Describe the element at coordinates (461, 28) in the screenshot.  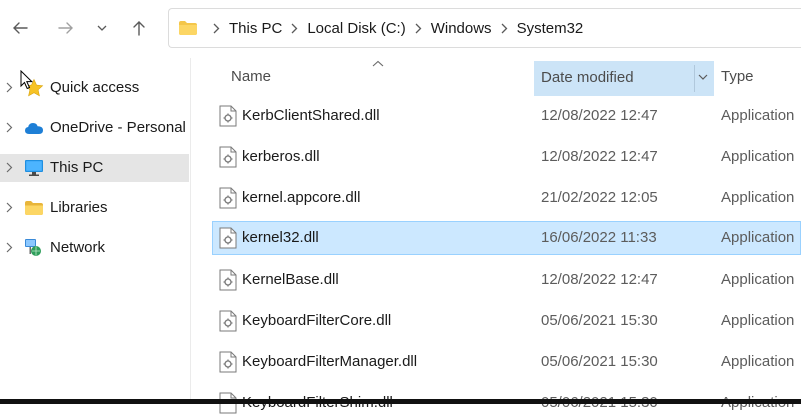
I see `breadcrumb-windows: Windows` at that location.